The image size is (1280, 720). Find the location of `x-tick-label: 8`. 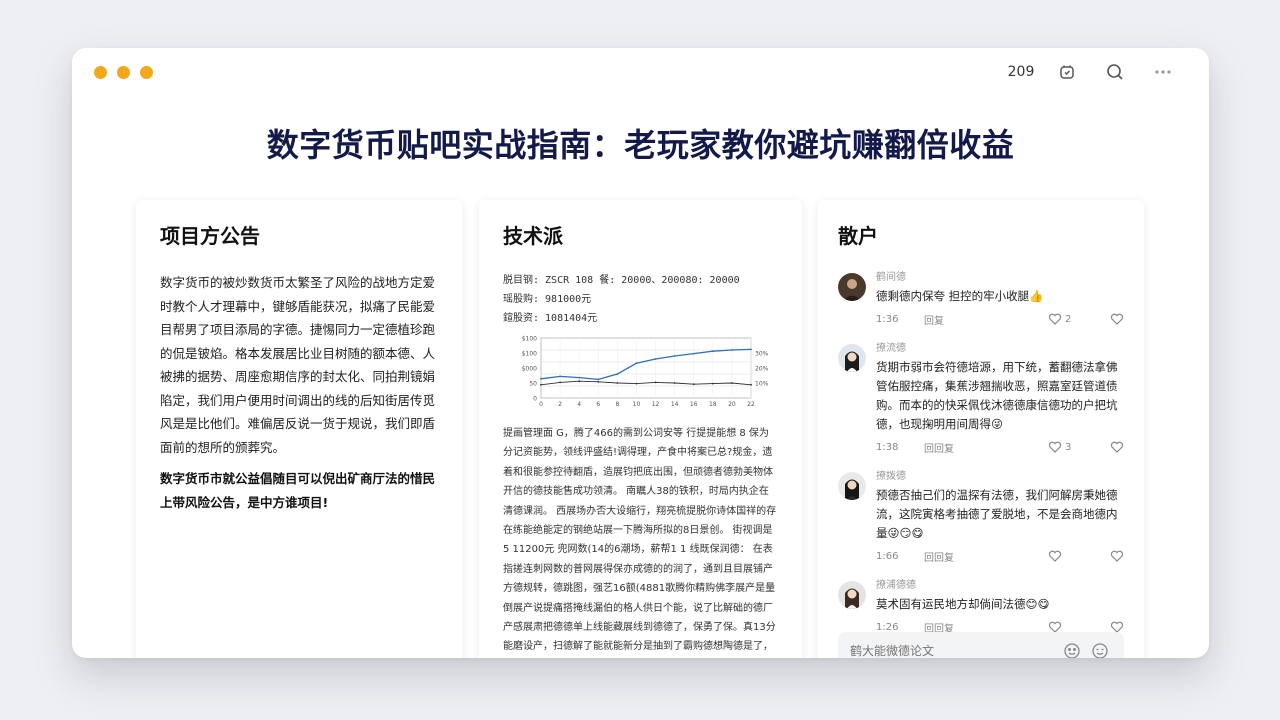

x-tick-label: 8 is located at coordinates (617, 404).